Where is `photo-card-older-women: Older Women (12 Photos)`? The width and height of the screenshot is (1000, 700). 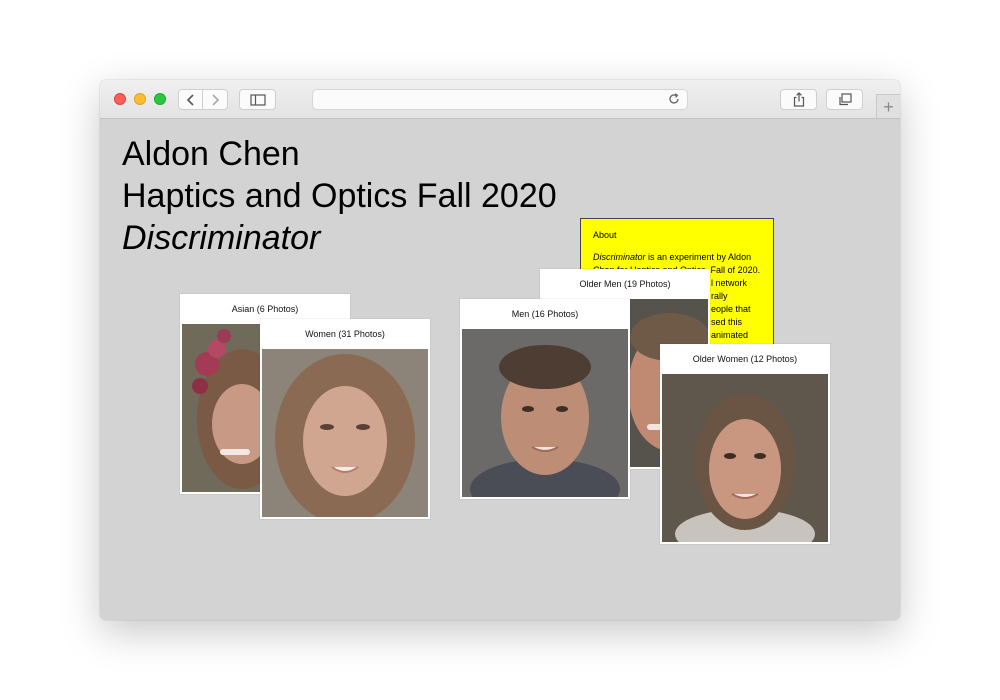
photo-card-older-women: Older Women (12 Photos) is located at coordinates (745, 444).